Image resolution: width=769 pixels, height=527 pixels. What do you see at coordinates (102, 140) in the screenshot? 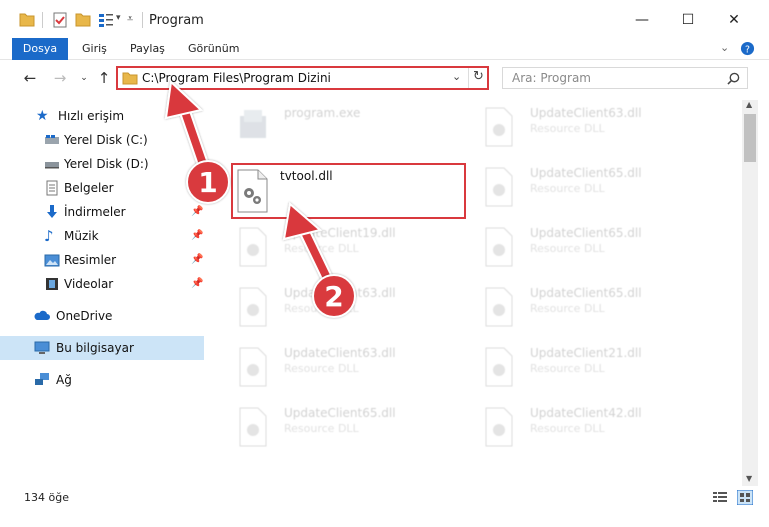
I see `sidebar-item-drive-c: Yerel Disk (C:)` at bounding box center [102, 140].